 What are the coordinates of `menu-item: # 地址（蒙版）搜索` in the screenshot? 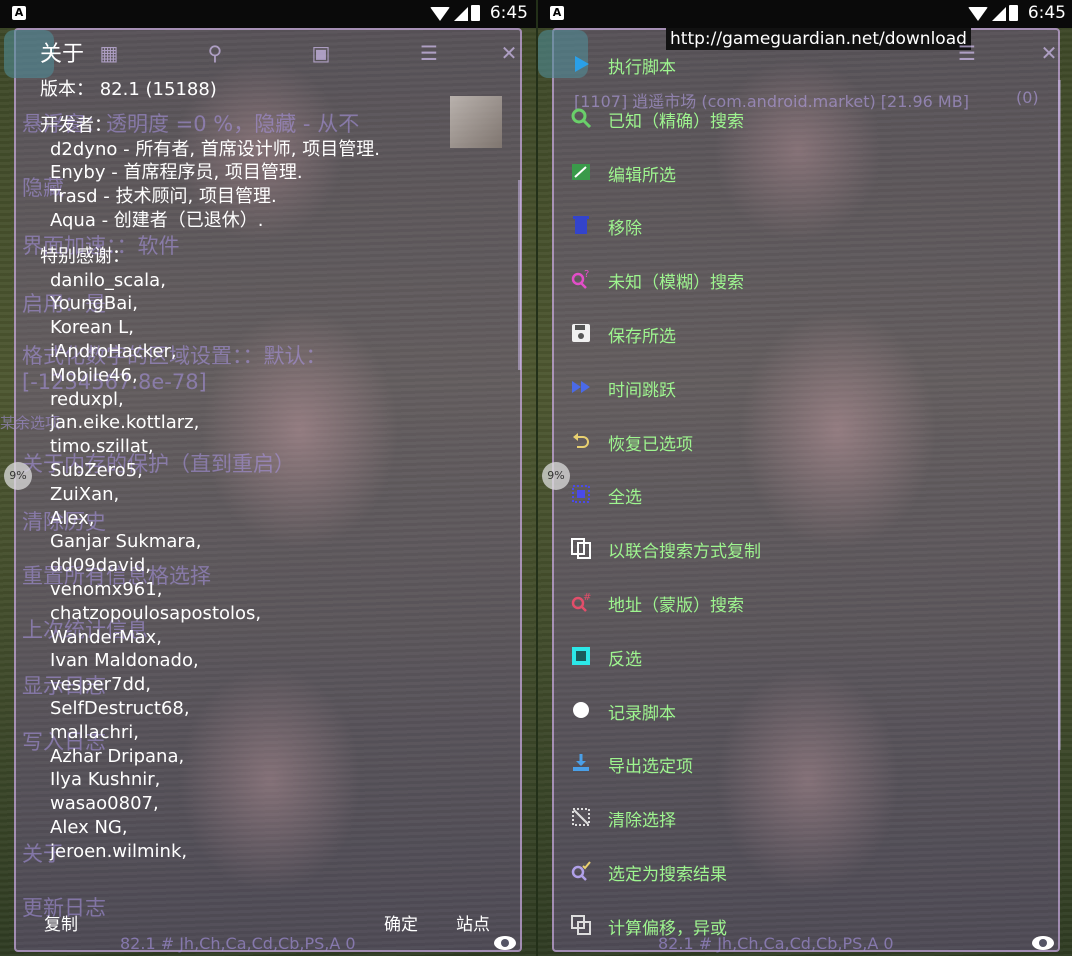 It's located at (806, 604).